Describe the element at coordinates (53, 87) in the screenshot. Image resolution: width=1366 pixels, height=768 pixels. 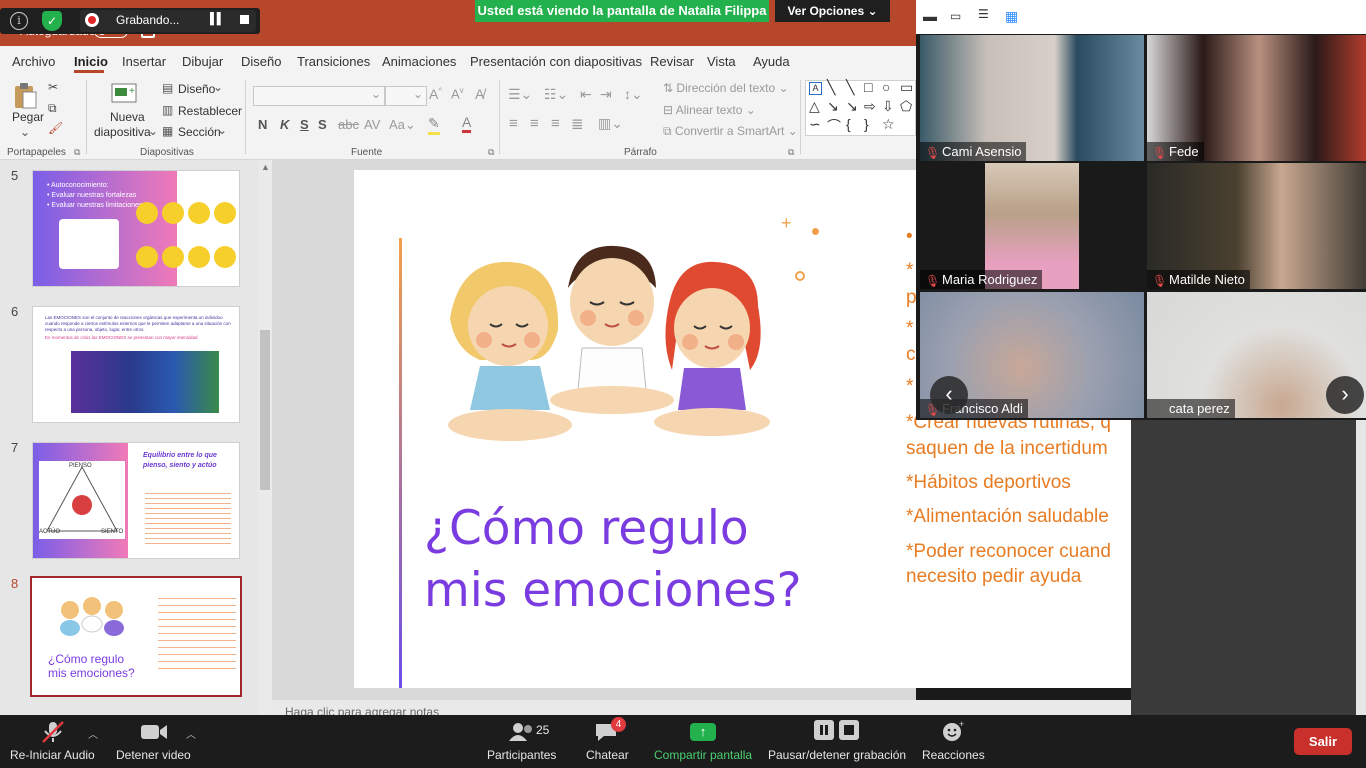
I see `cut-icon: ✂` at that location.